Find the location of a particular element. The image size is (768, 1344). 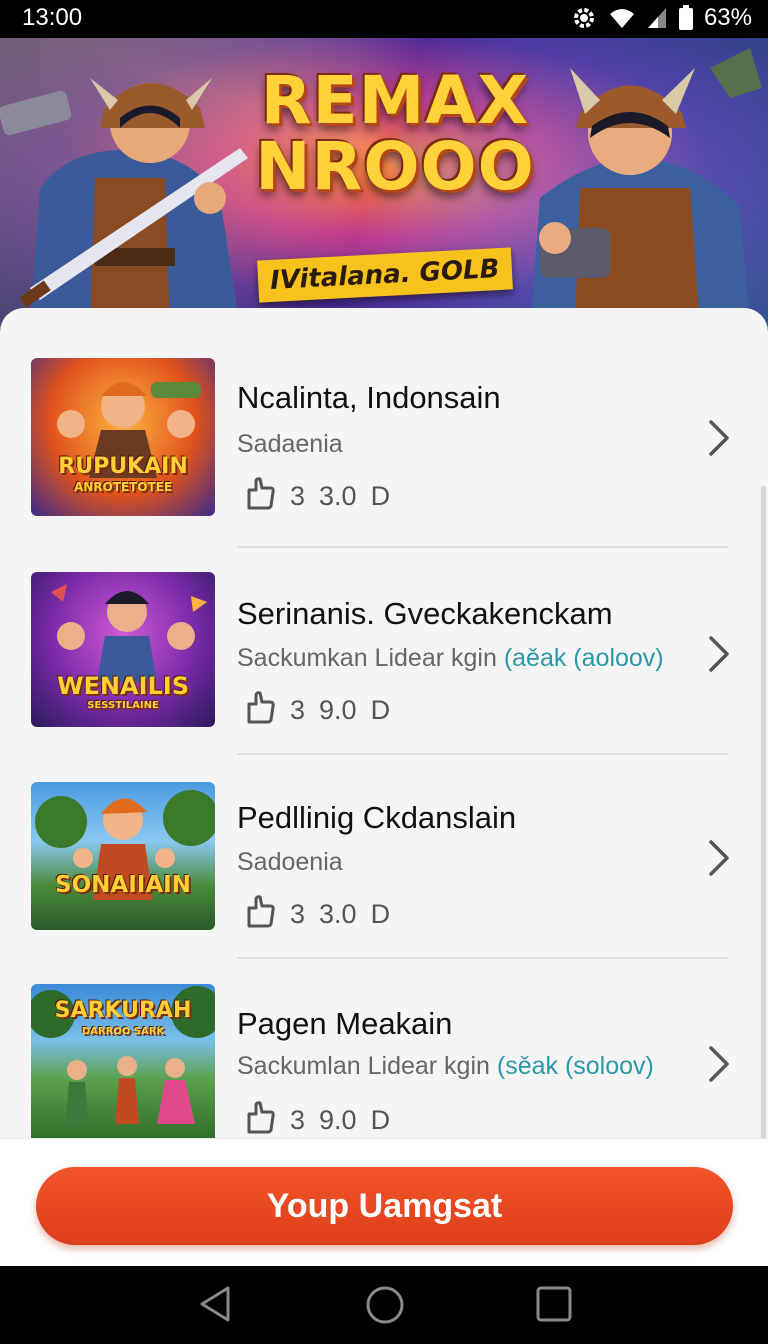

scrollbar is located at coordinates (763, 812).